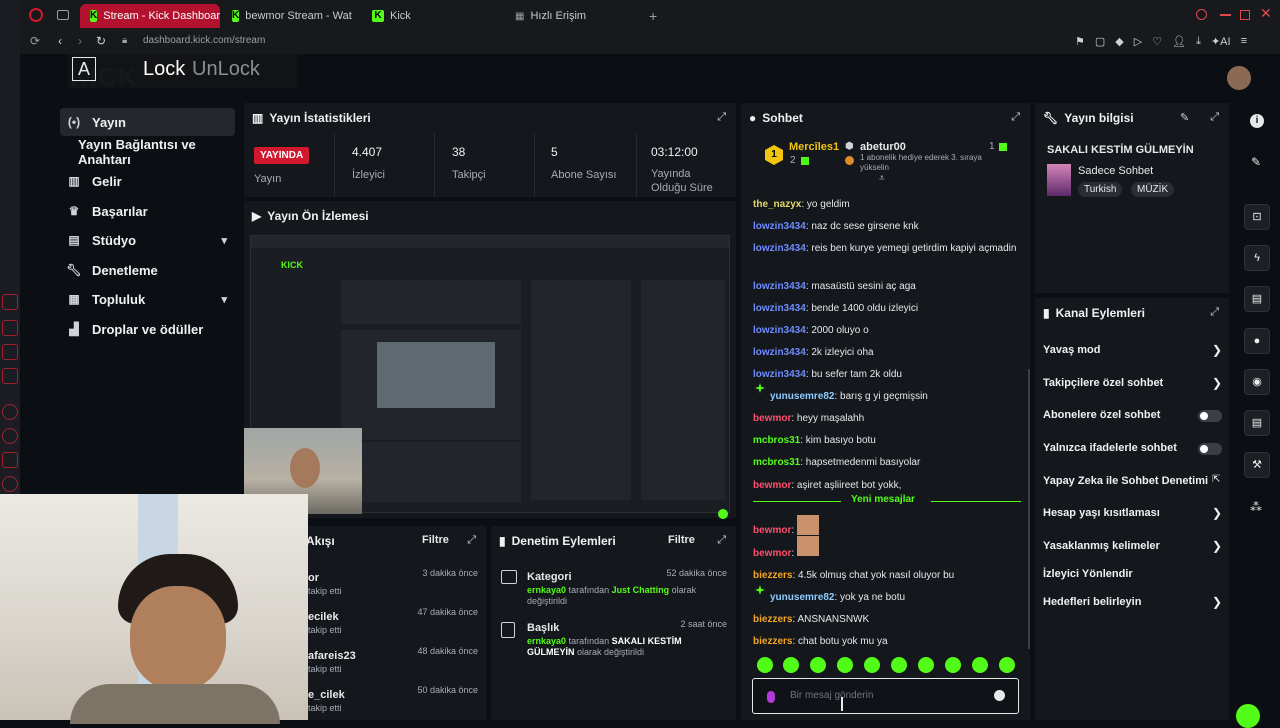 This screenshot has height=728, width=1280. What do you see at coordinates (1157, 41) in the screenshot?
I see `heart-icon: ♡` at bounding box center [1157, 41].